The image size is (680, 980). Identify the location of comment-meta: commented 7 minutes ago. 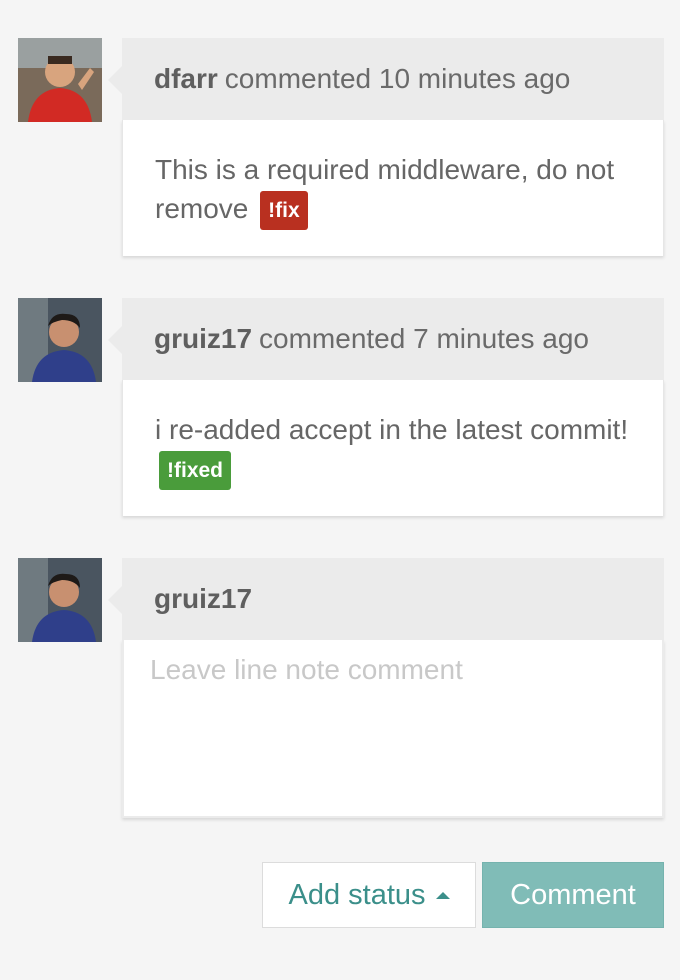
(424, 339).